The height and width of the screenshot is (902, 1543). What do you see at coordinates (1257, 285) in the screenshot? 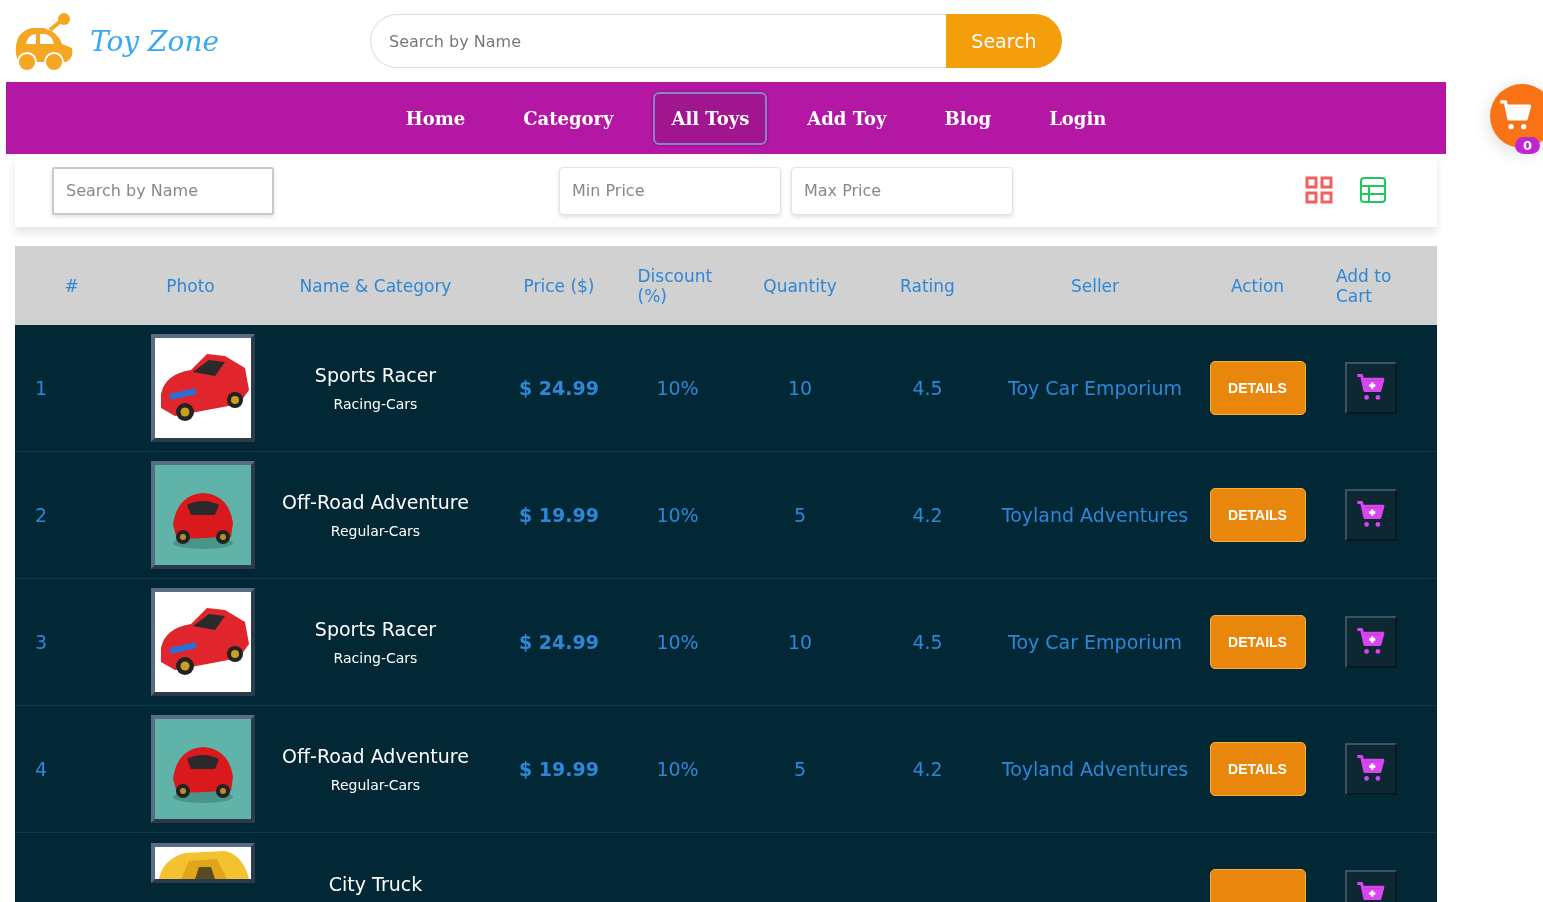
I see `column-header: Action` at bounding box center [1257, 285].